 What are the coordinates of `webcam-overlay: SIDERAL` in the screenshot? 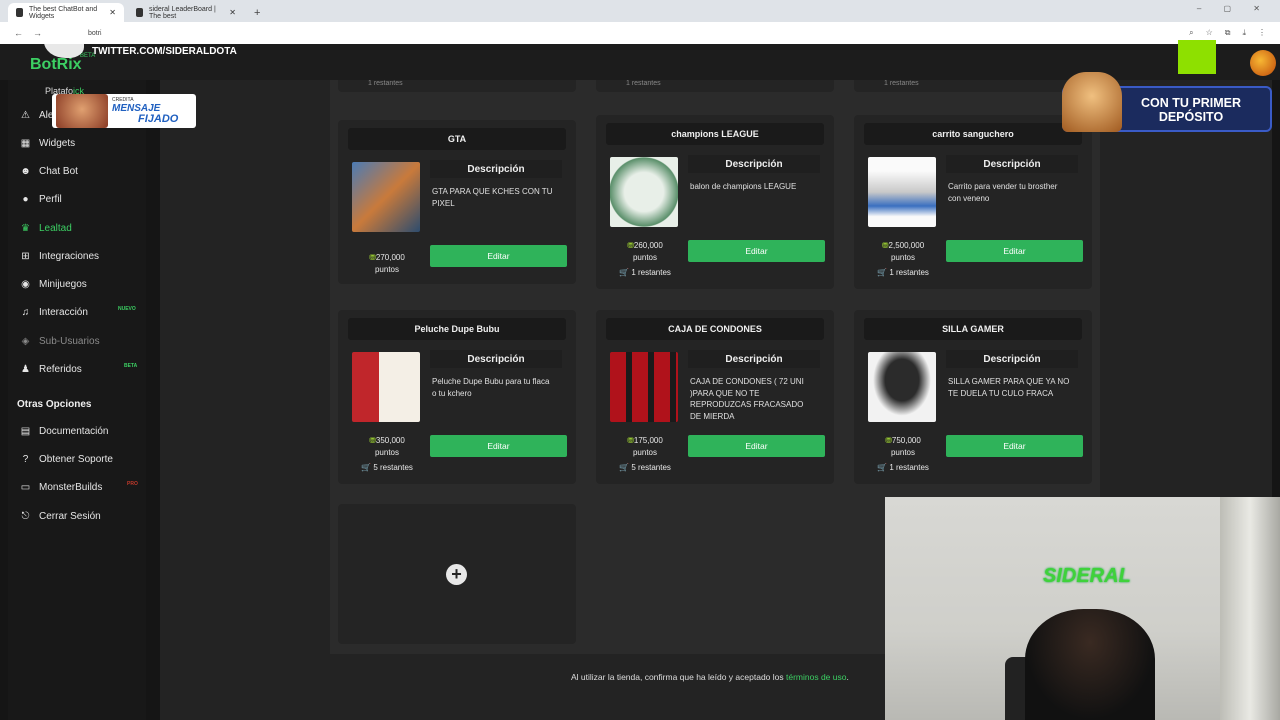 It's located at (1082, 608).